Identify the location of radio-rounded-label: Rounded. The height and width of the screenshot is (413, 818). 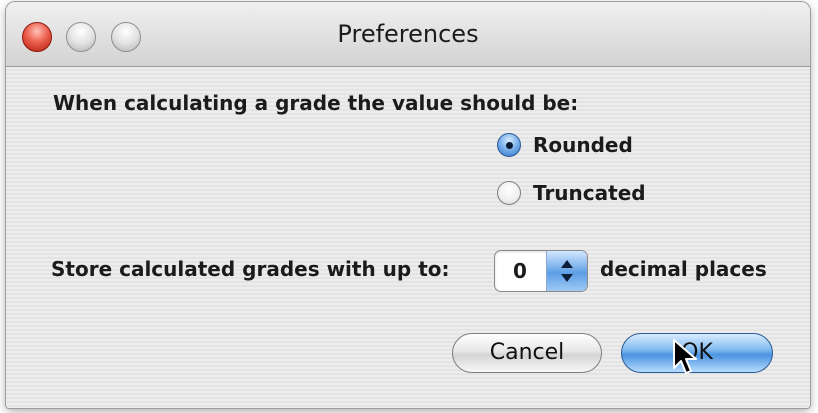
(583, 145).